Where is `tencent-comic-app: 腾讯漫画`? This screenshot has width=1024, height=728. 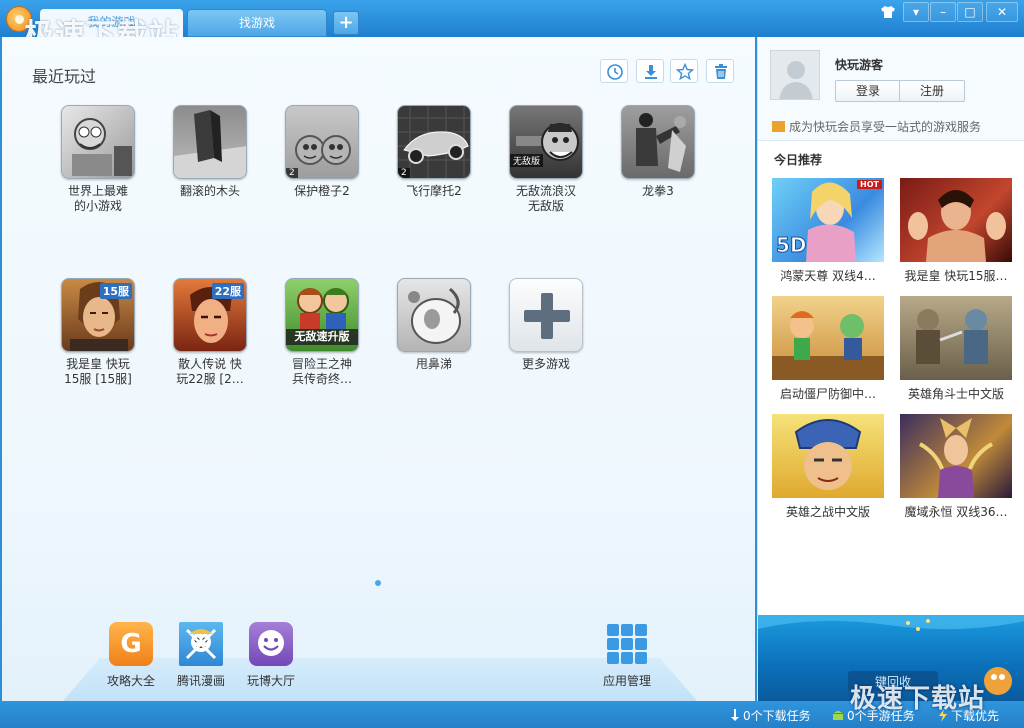
tencent-comic-app: 腾讯漫画 is located at coordinates (201, 655).